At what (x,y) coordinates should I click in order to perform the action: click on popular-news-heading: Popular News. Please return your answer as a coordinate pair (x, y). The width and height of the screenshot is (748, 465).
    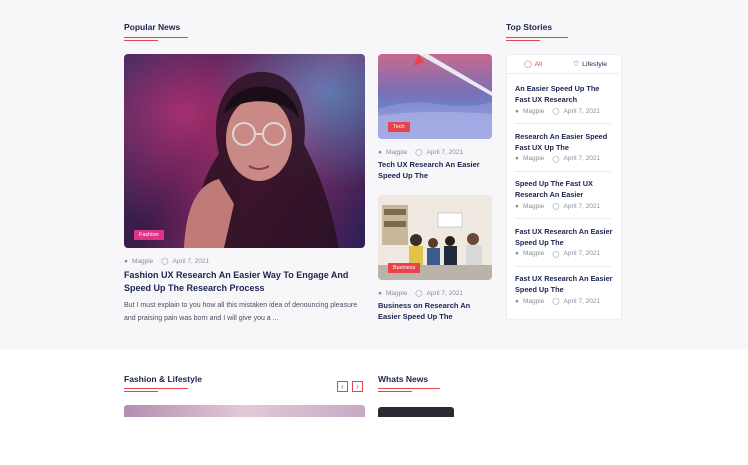
    Looking at the image, I should click on (152, 27).